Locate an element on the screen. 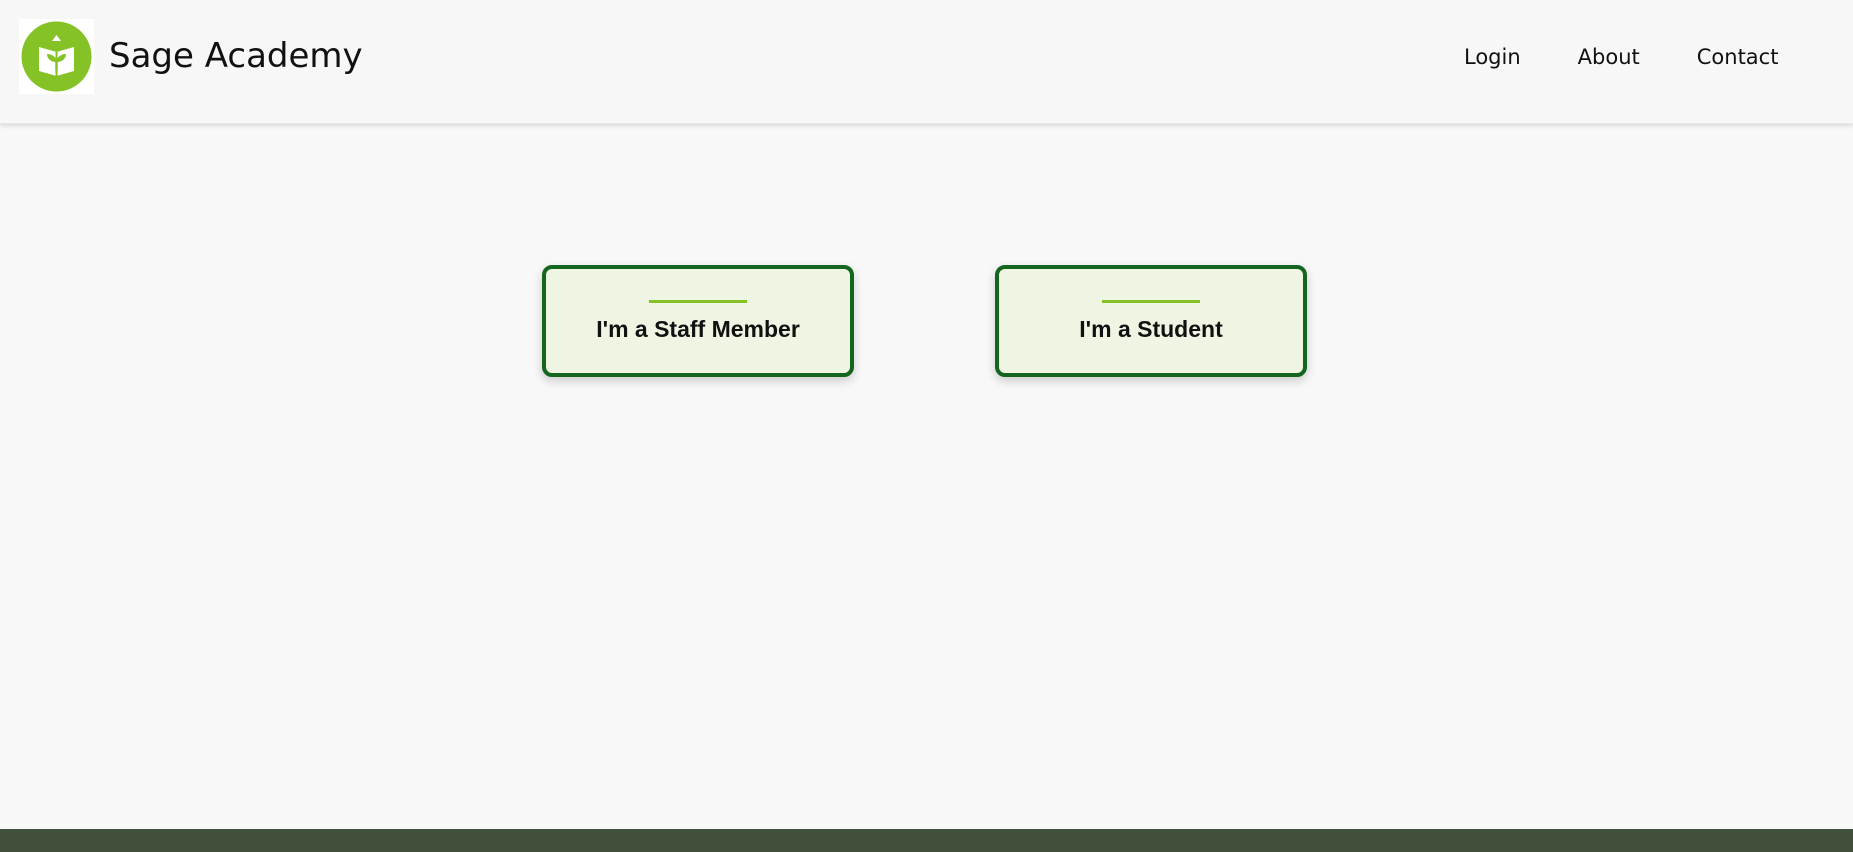  nav-link-login: Login is located at coordinates (1492, 57).